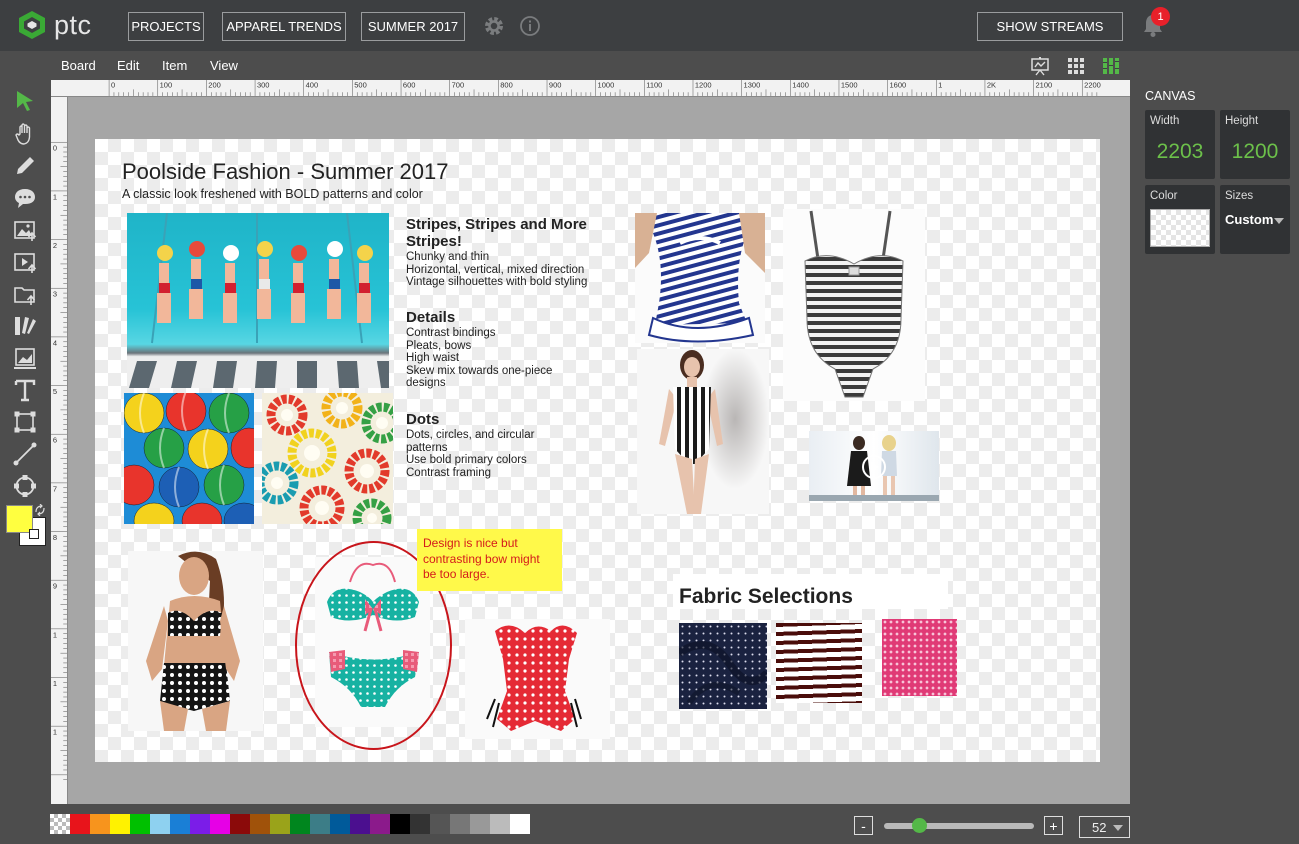 This screenshot has height=844, width=1299. What do you see at coordinates (1279, 221) in the screenshot?
I see `chevron-down-icon` at bounding box center [1279, 221].